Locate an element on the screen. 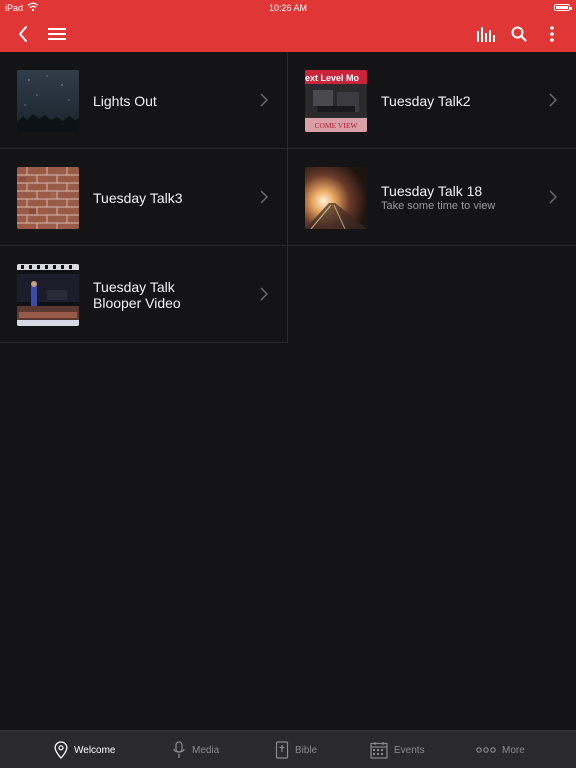 The width and height of the screenshot is (576, 768). search-icon is located at coordinates (519, 34).